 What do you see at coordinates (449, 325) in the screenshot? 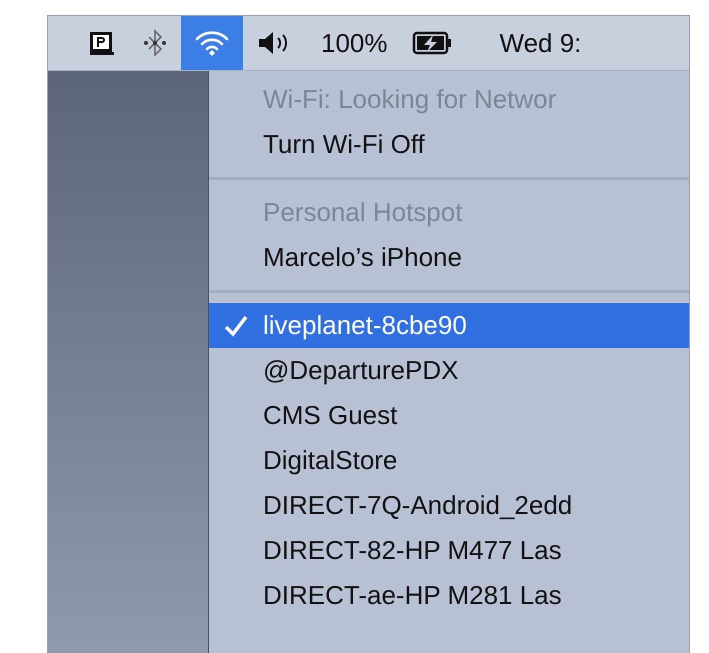
I see `network-item: liveplanet-8cbe90` at bounding box center [449, 325].